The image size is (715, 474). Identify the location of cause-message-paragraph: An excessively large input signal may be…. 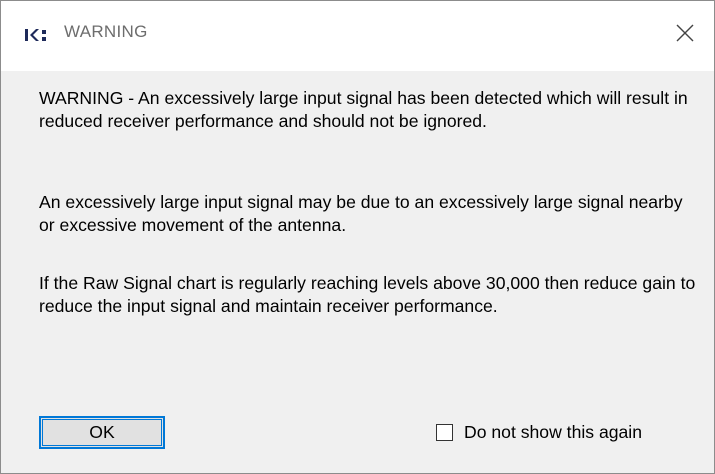
(361, 213).